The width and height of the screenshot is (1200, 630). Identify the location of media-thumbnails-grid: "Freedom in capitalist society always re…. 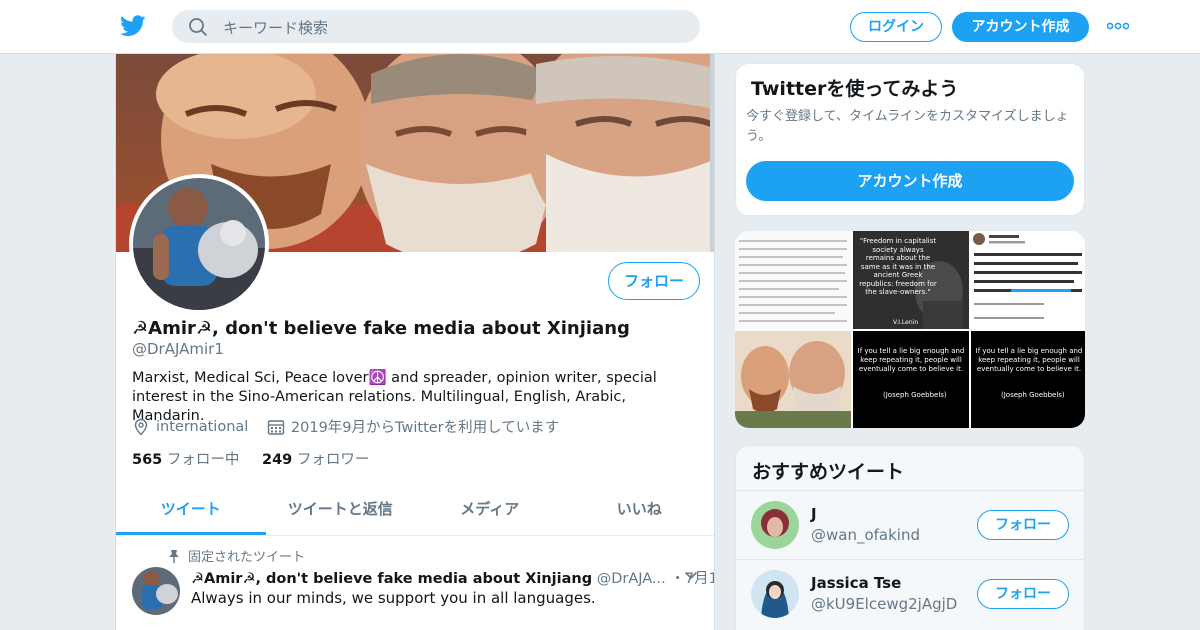
(910, 329).